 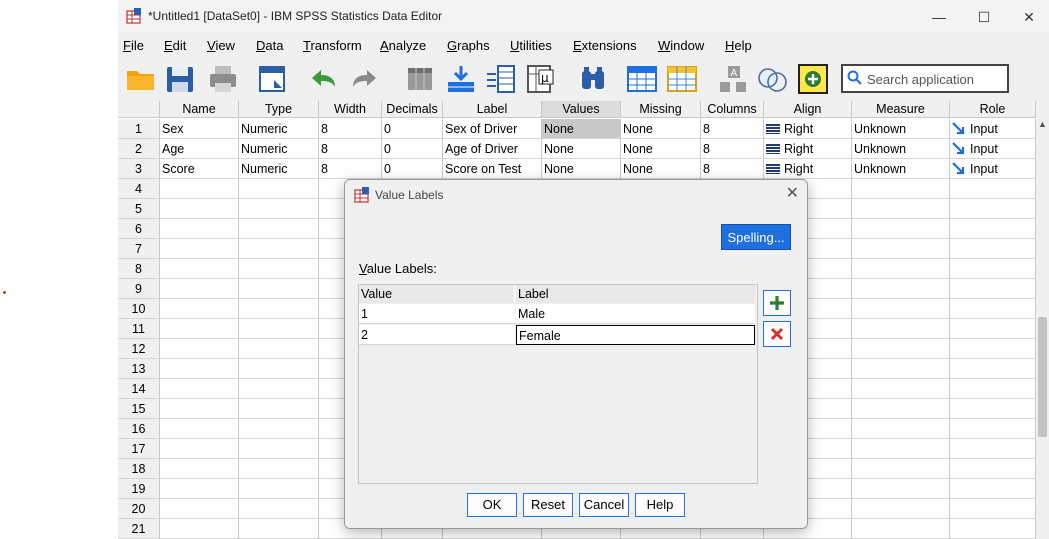 What do you see at coordinates (661, 169) in the screenshot?
I see `cell-missing: None` at bounding box center [661, 169].